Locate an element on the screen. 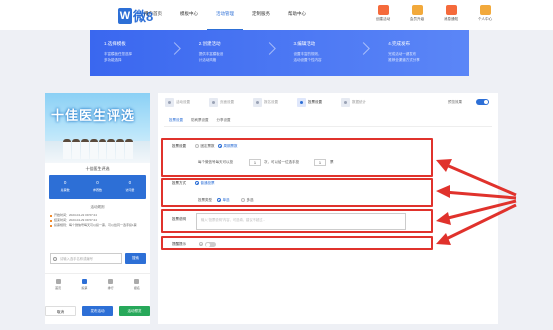 The image size is (553, 330). vip-icon is located at coordinates (417, 10).